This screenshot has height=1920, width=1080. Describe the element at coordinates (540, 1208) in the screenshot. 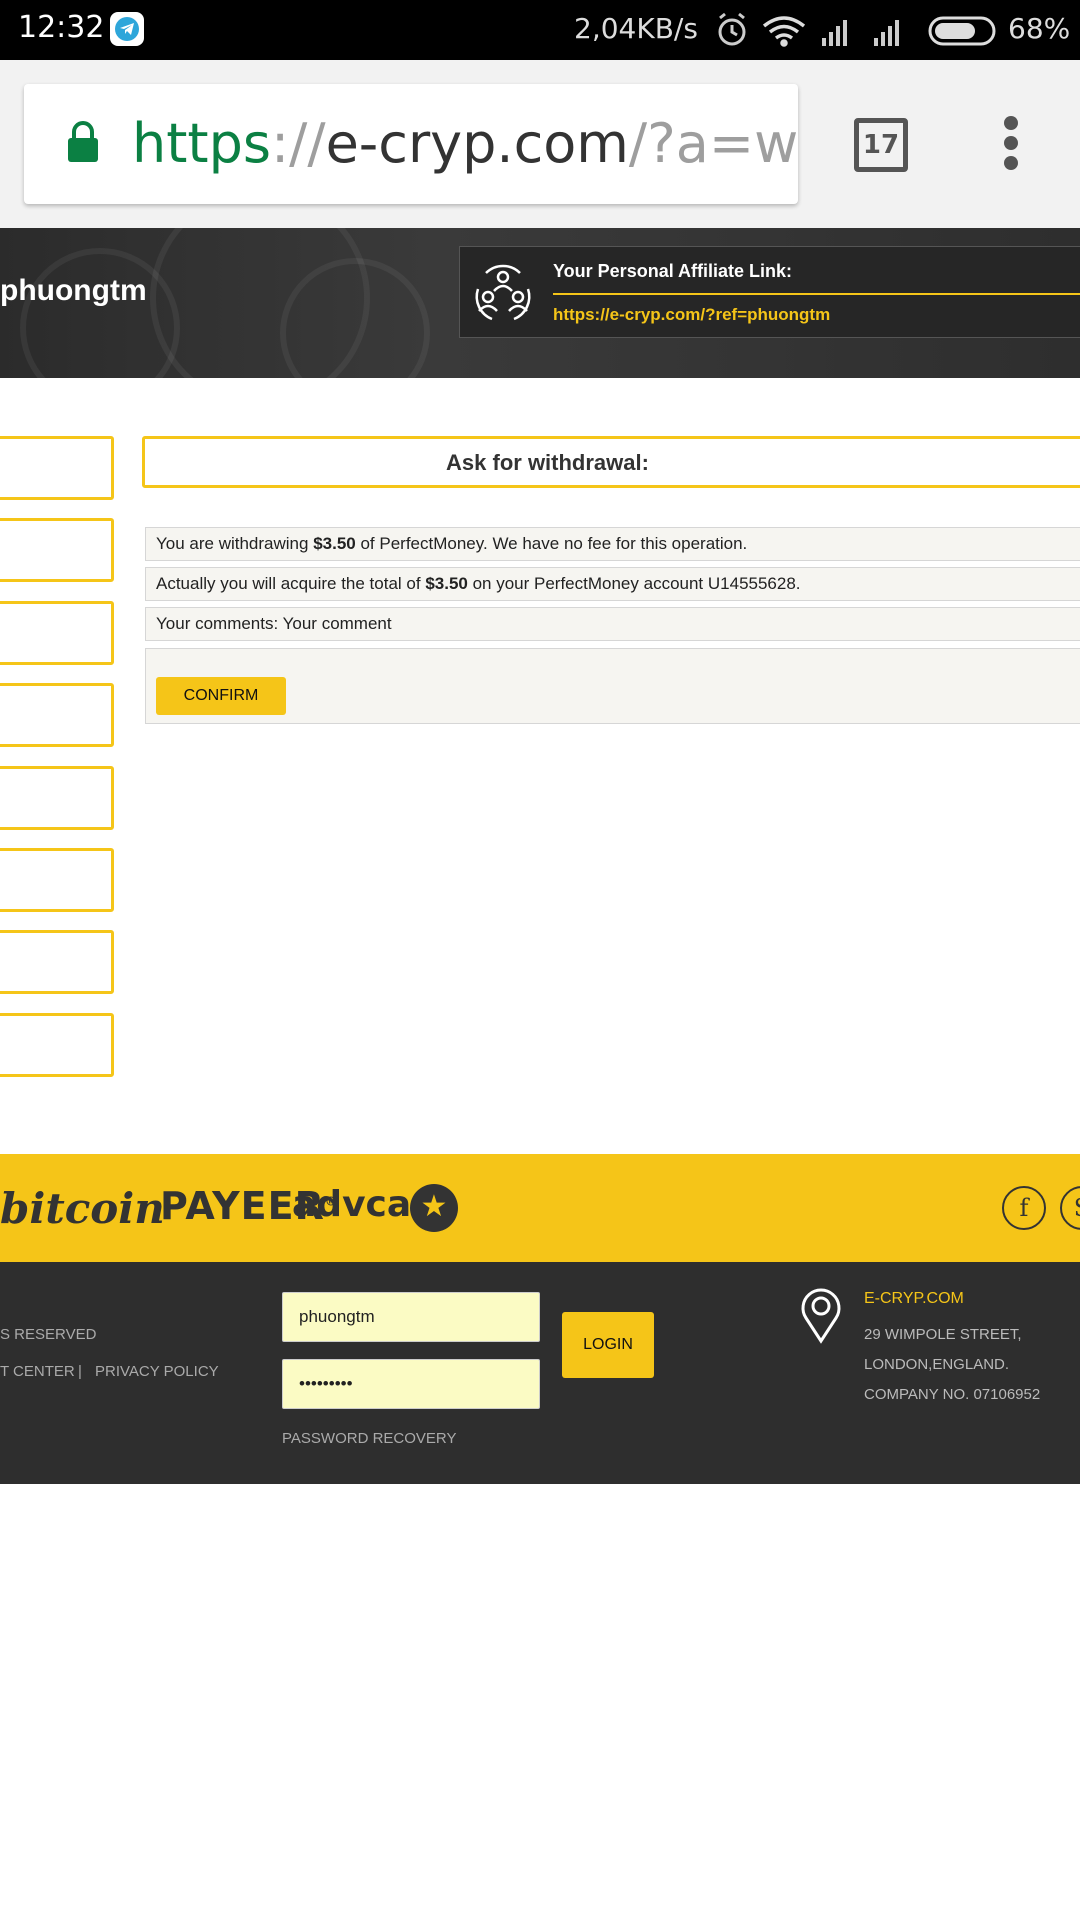

I see `payment-brands-bar: bitcoin PAYEER® advcash ★ f S` at that location.